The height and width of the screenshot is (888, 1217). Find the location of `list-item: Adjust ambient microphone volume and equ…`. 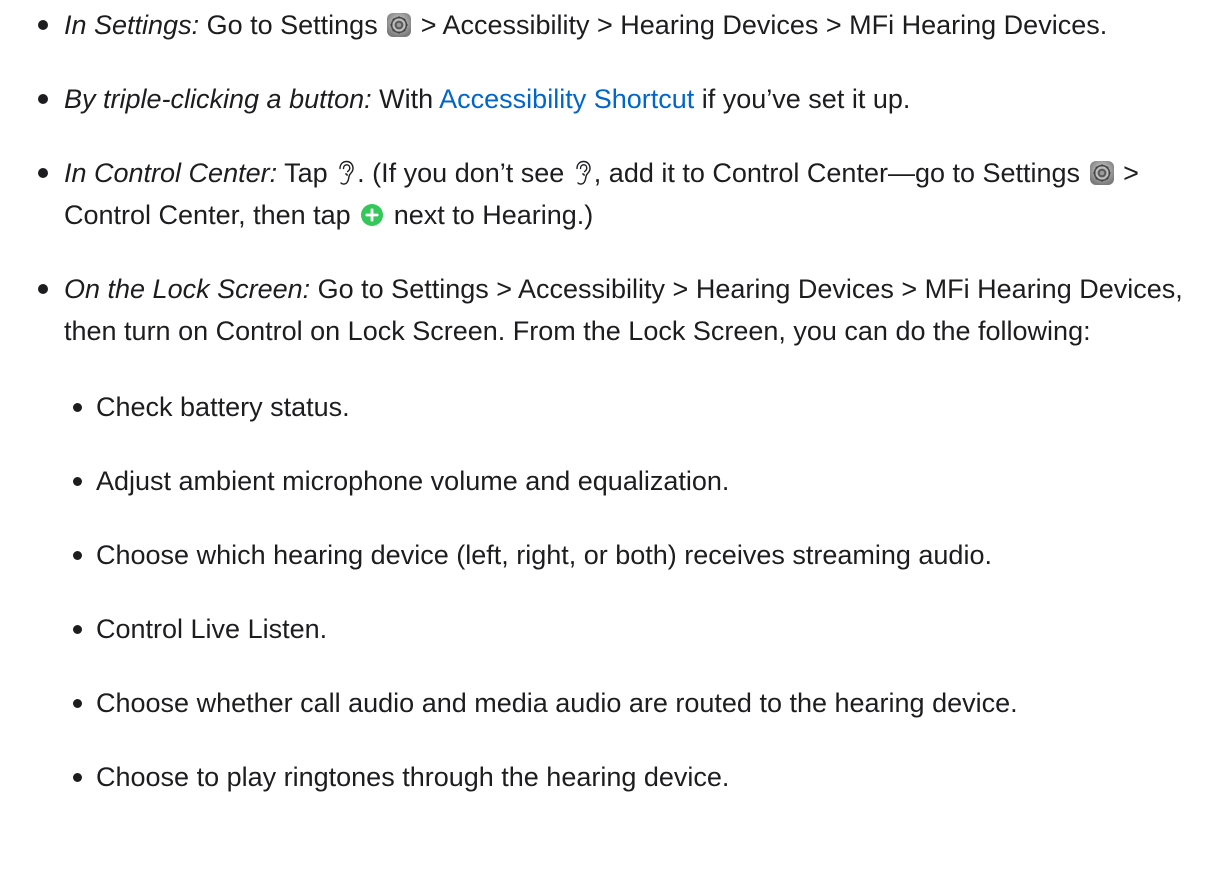

list-item: Adjust ambient microphone volume and equ… is located at coordinates (638, 481).